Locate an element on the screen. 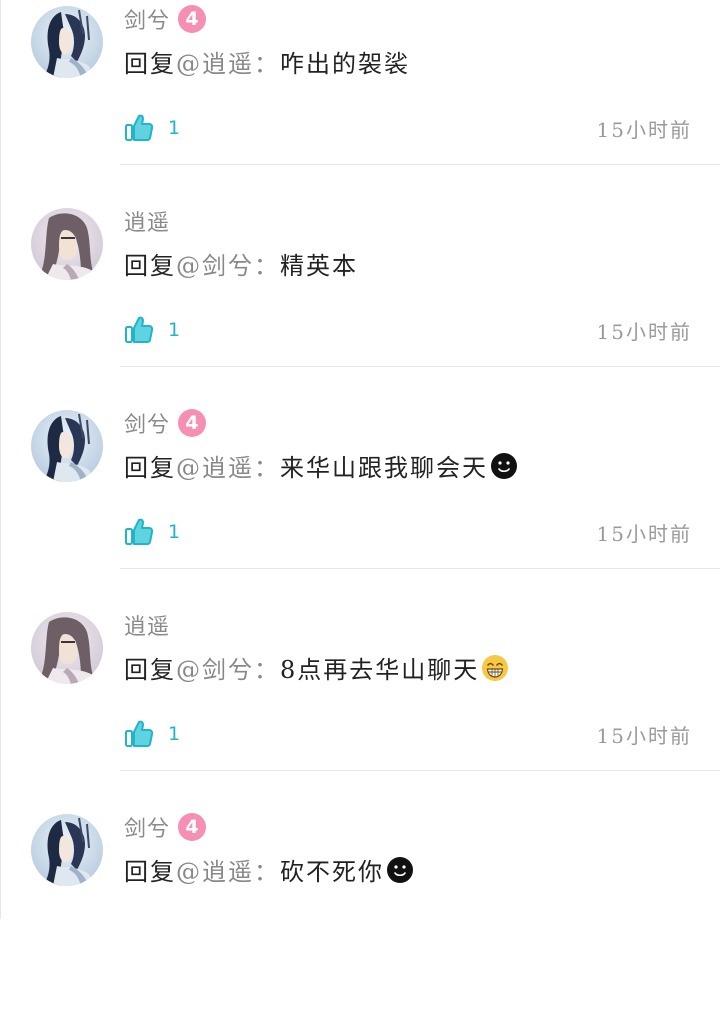 The image size is (720, 1010). grin-emoji is located at coordinates (494, 668).